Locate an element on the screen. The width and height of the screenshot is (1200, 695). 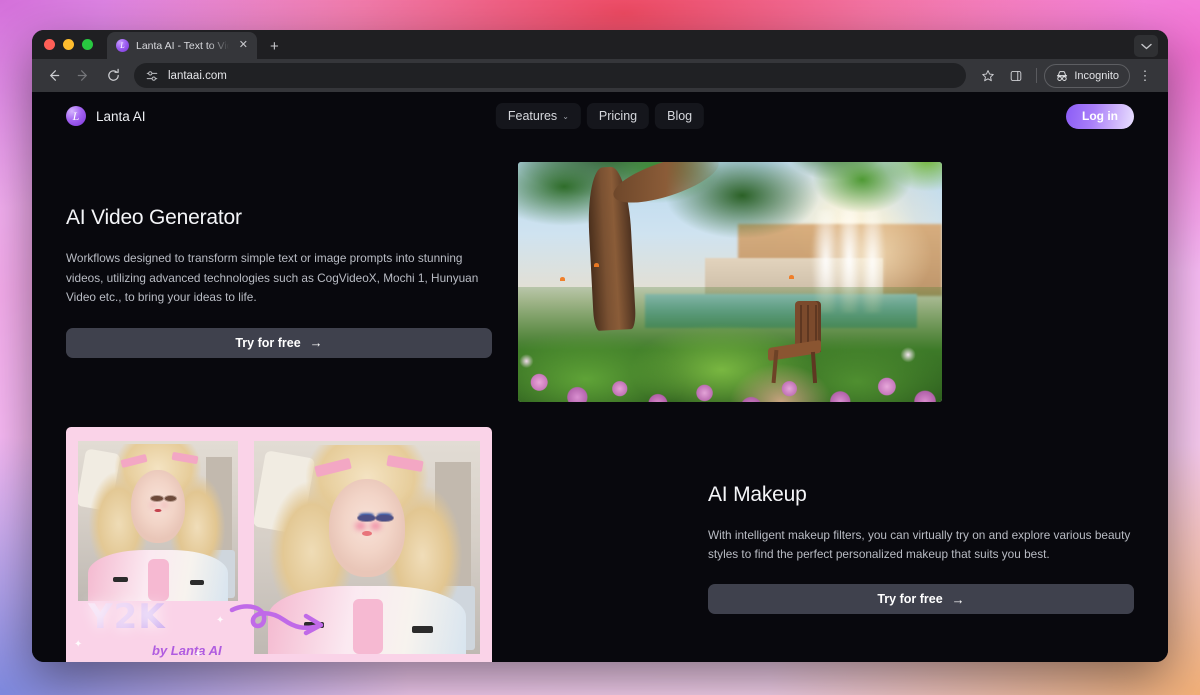
incognito-indicator: Incognito is located at coordinates (1087, 75).